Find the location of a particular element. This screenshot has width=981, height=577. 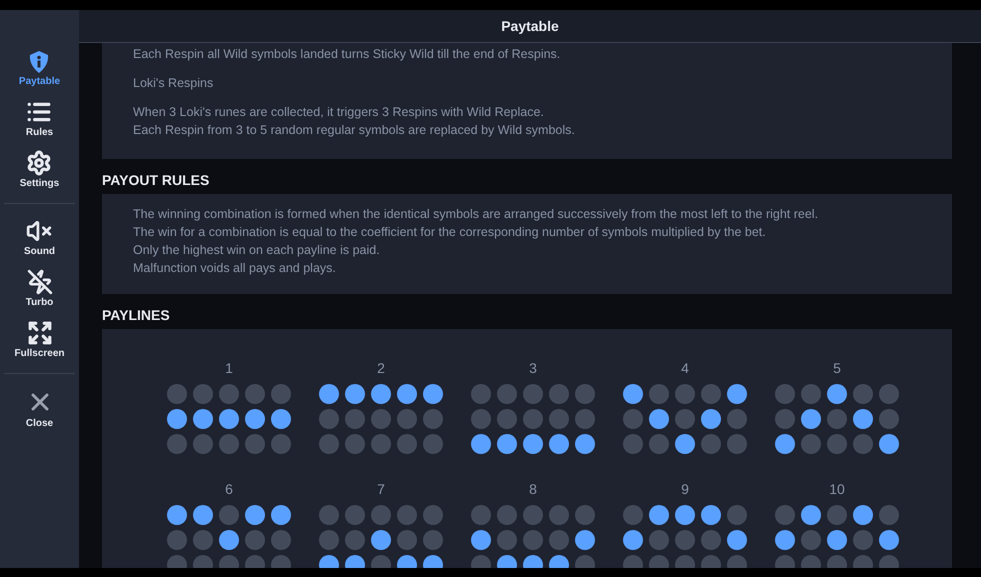

sidebar-item: Fullscreen is located at coordinates (39, 339).